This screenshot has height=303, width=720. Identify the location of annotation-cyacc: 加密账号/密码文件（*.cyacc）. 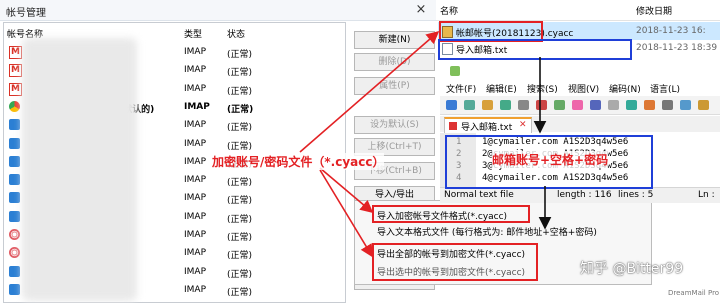
(298, 161).